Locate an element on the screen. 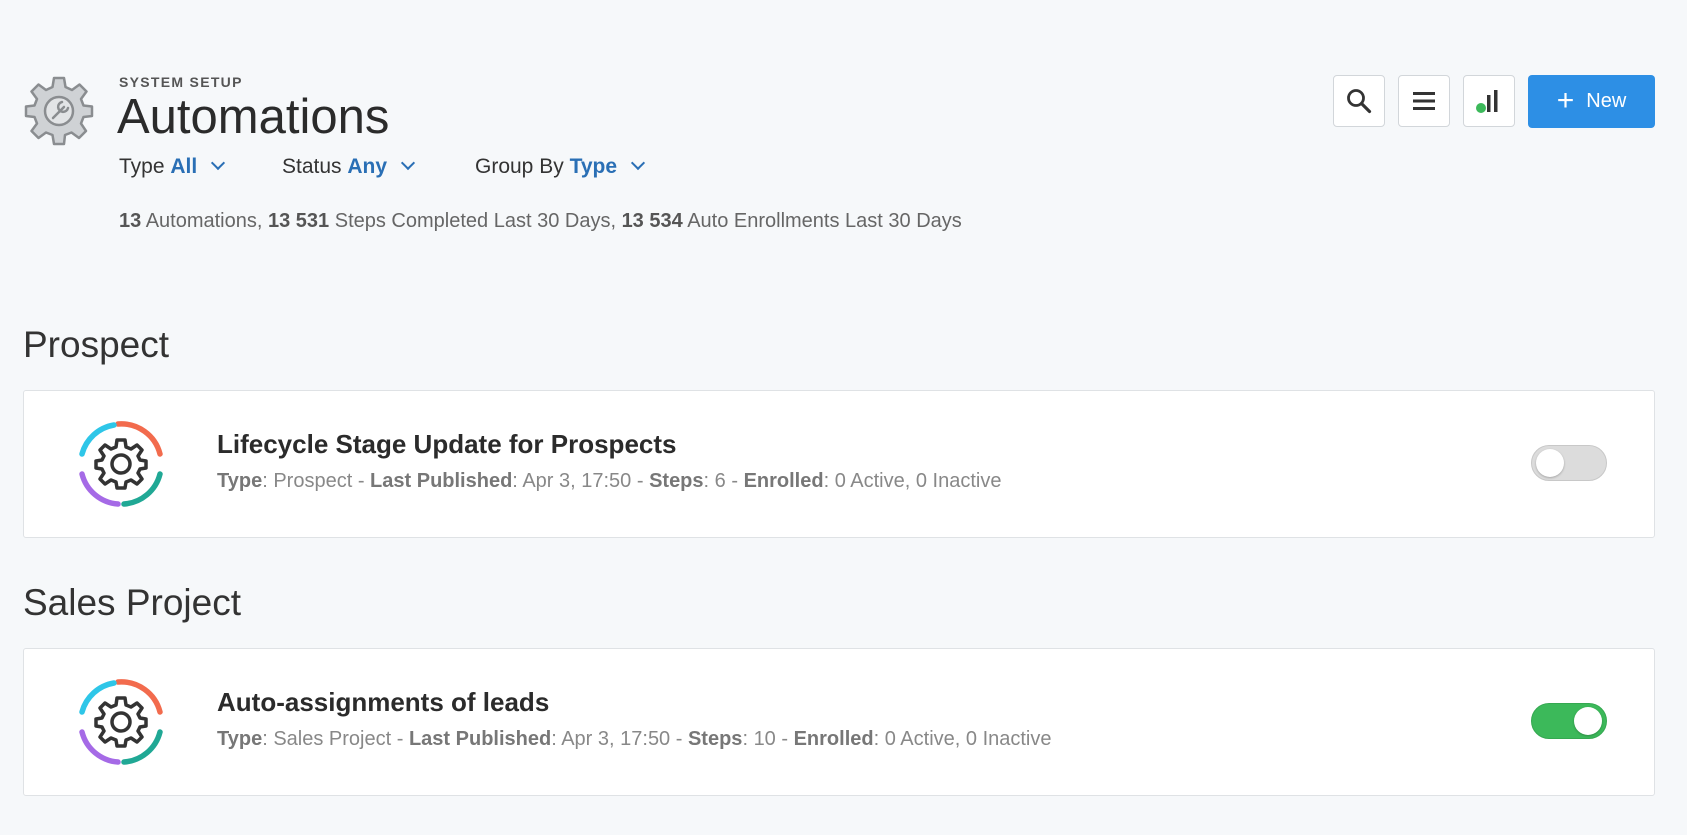 The height and width of the screenshot is (835, 1687). automation-name: Lifecycle Stage Update for Prospects is located at coordinates (446, 444).